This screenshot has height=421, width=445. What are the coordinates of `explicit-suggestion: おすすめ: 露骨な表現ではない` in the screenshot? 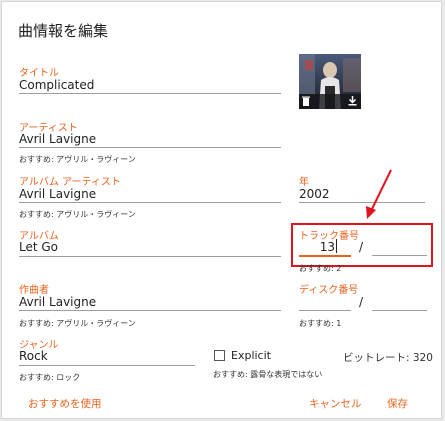 It's located at (268, 374).